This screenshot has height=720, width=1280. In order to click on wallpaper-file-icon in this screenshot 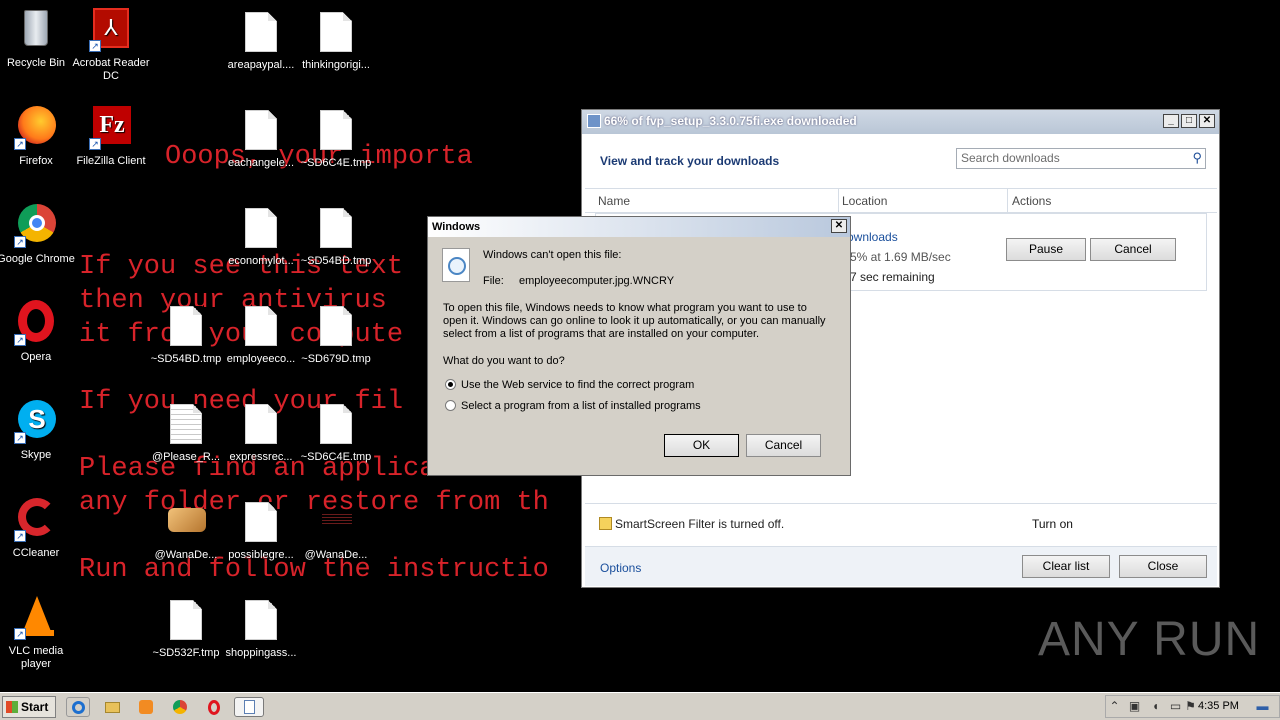, I will do `click(336, 522)`.